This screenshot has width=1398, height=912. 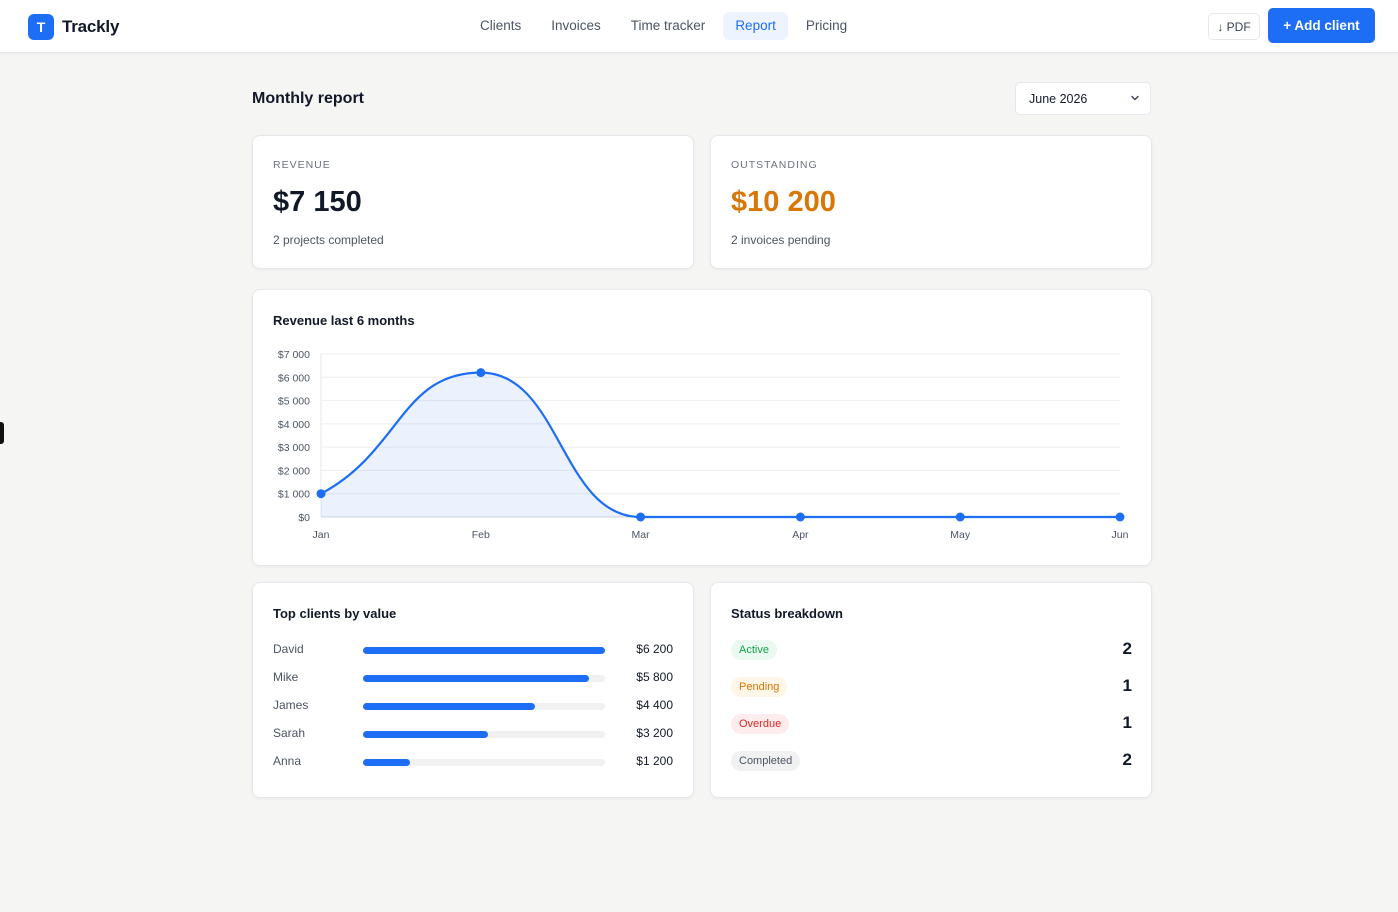 What do you see at coordinates (287, 761) in the screenshot?
I see `client-name: Anna` at bounding box center [287, 761].